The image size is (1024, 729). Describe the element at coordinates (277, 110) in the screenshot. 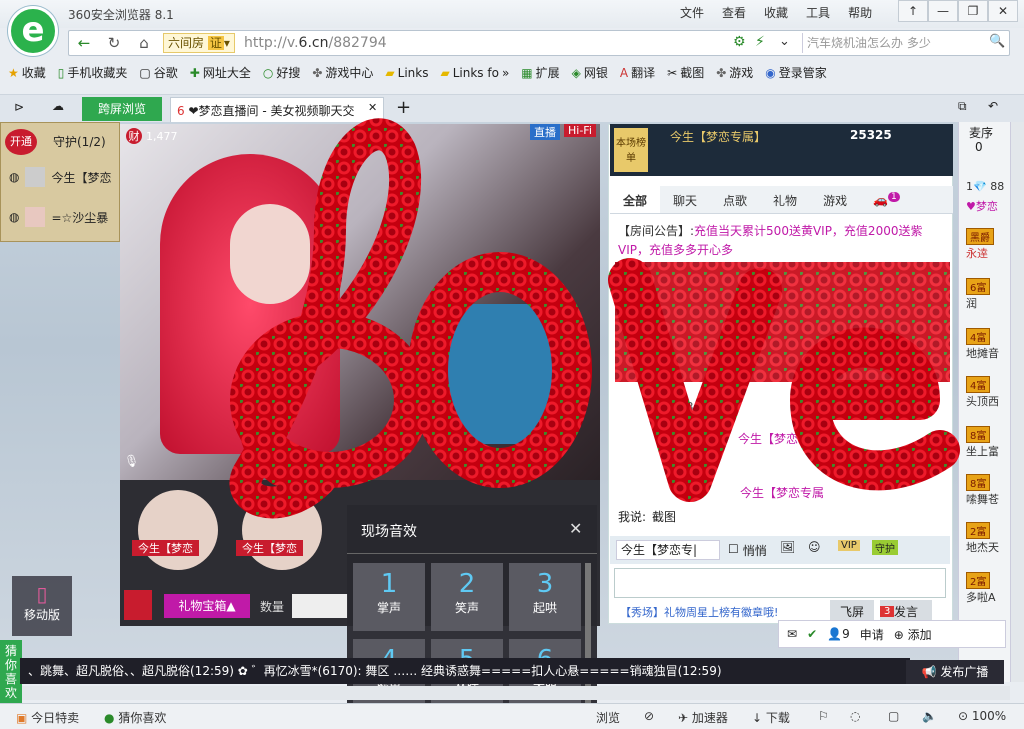

I see `tab-active: 6 ❤梦恋直播间 - 美女视频聊天交` at that location.